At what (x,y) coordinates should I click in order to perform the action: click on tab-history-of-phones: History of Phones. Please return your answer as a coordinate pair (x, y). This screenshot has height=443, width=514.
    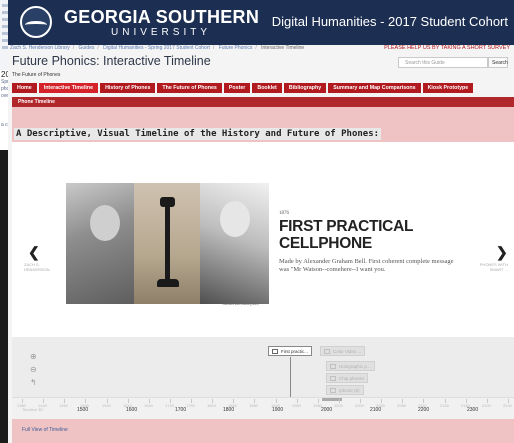
    Looking at the image, I should click on (128, 88).